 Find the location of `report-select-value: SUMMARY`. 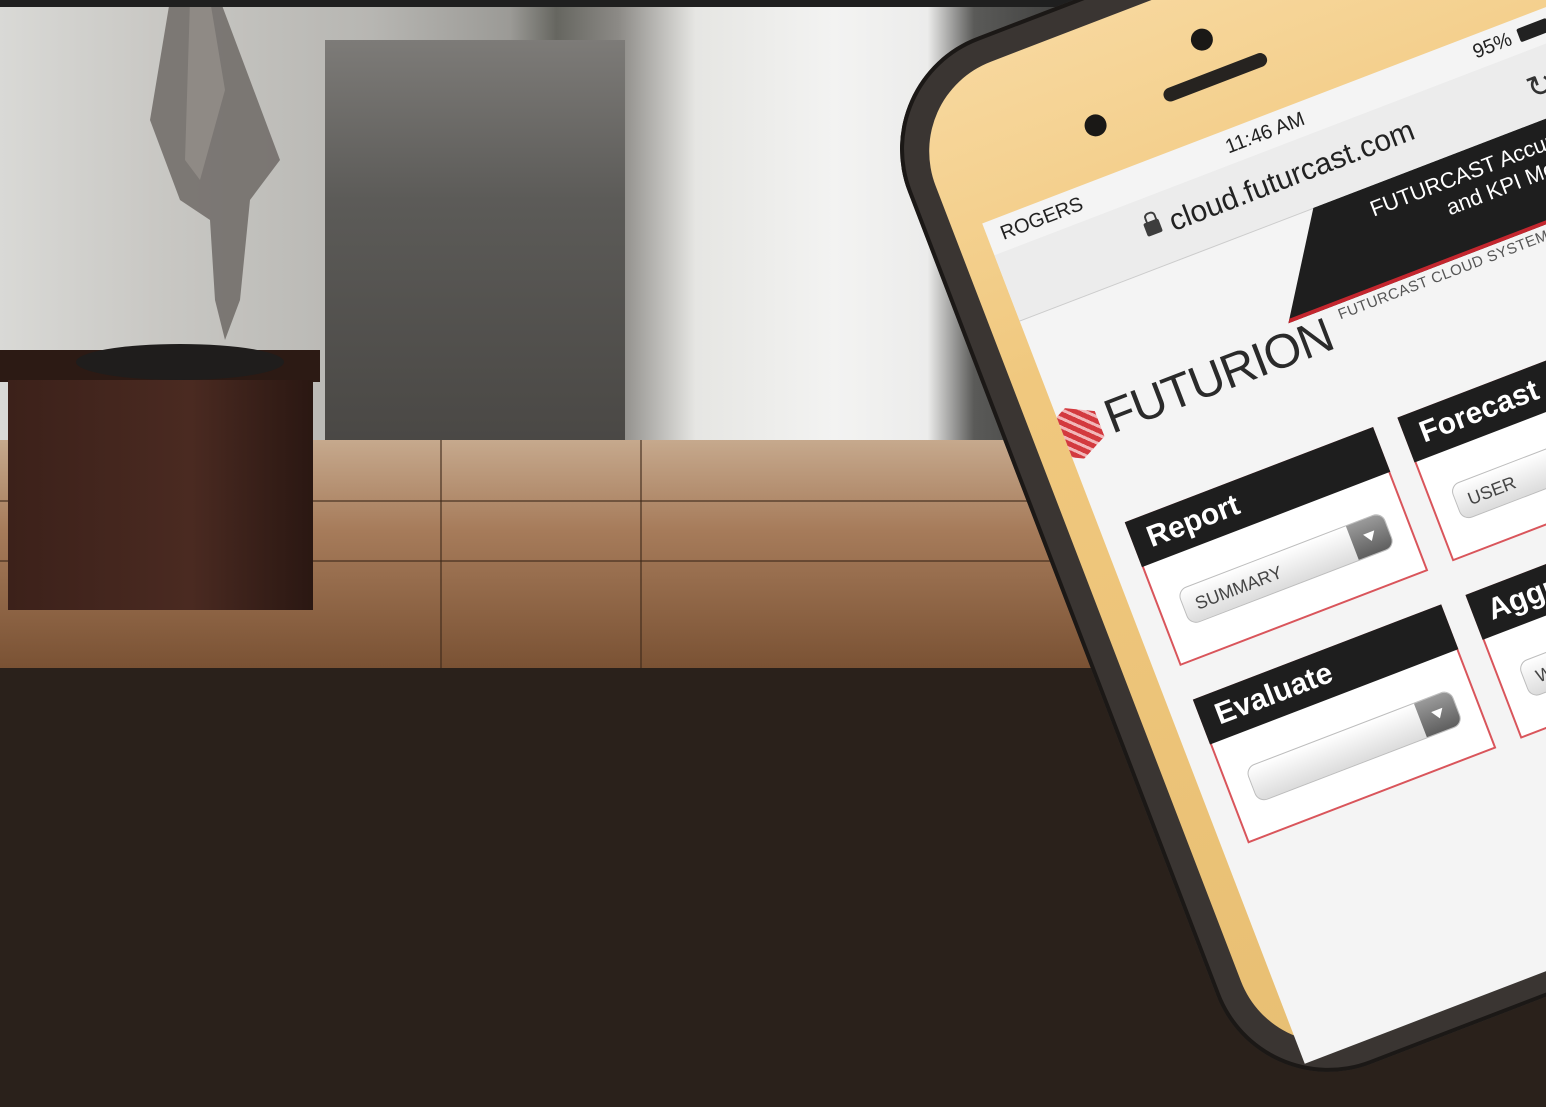

report-select-value: SUMMARY is located at coordinates (1239, 588).